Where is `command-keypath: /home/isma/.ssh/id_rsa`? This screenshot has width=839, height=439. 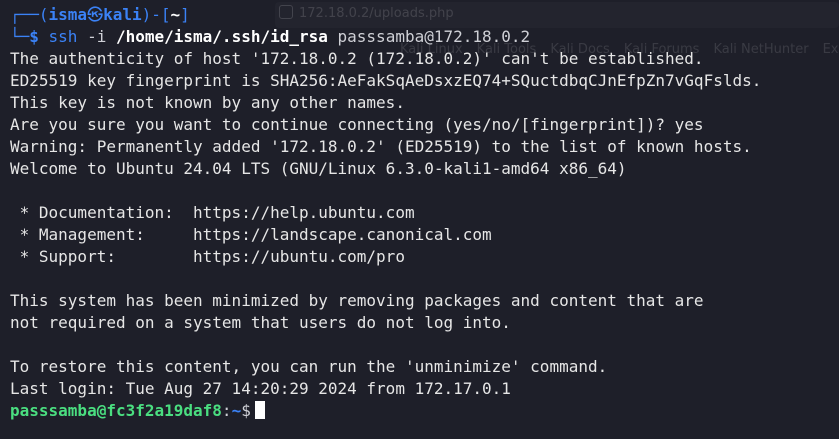 command-keypath: /home/isma/.ssh/id_rsa is located at coordinates (221, 36).